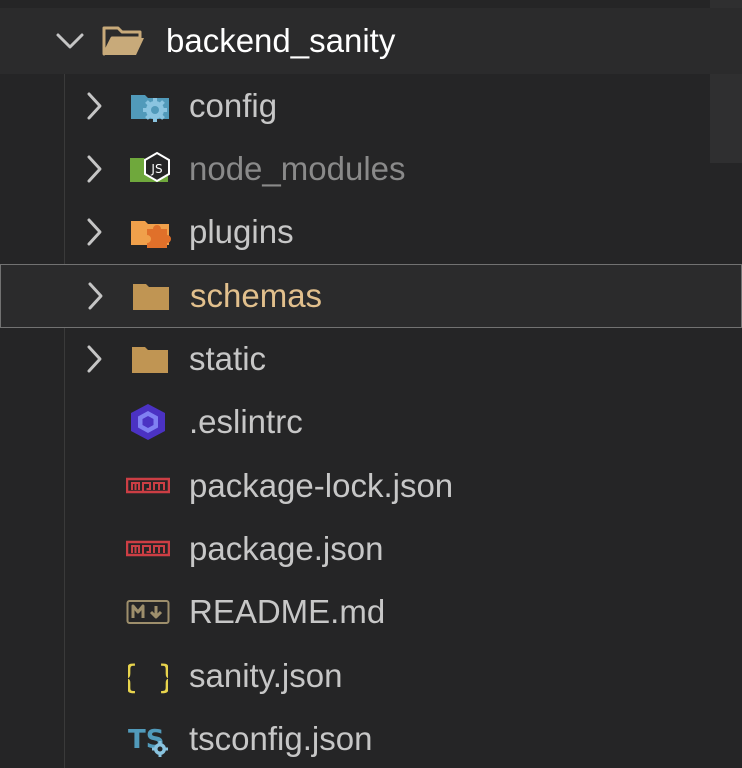  I want to click on tree-item-static: static, so click(371, 359).